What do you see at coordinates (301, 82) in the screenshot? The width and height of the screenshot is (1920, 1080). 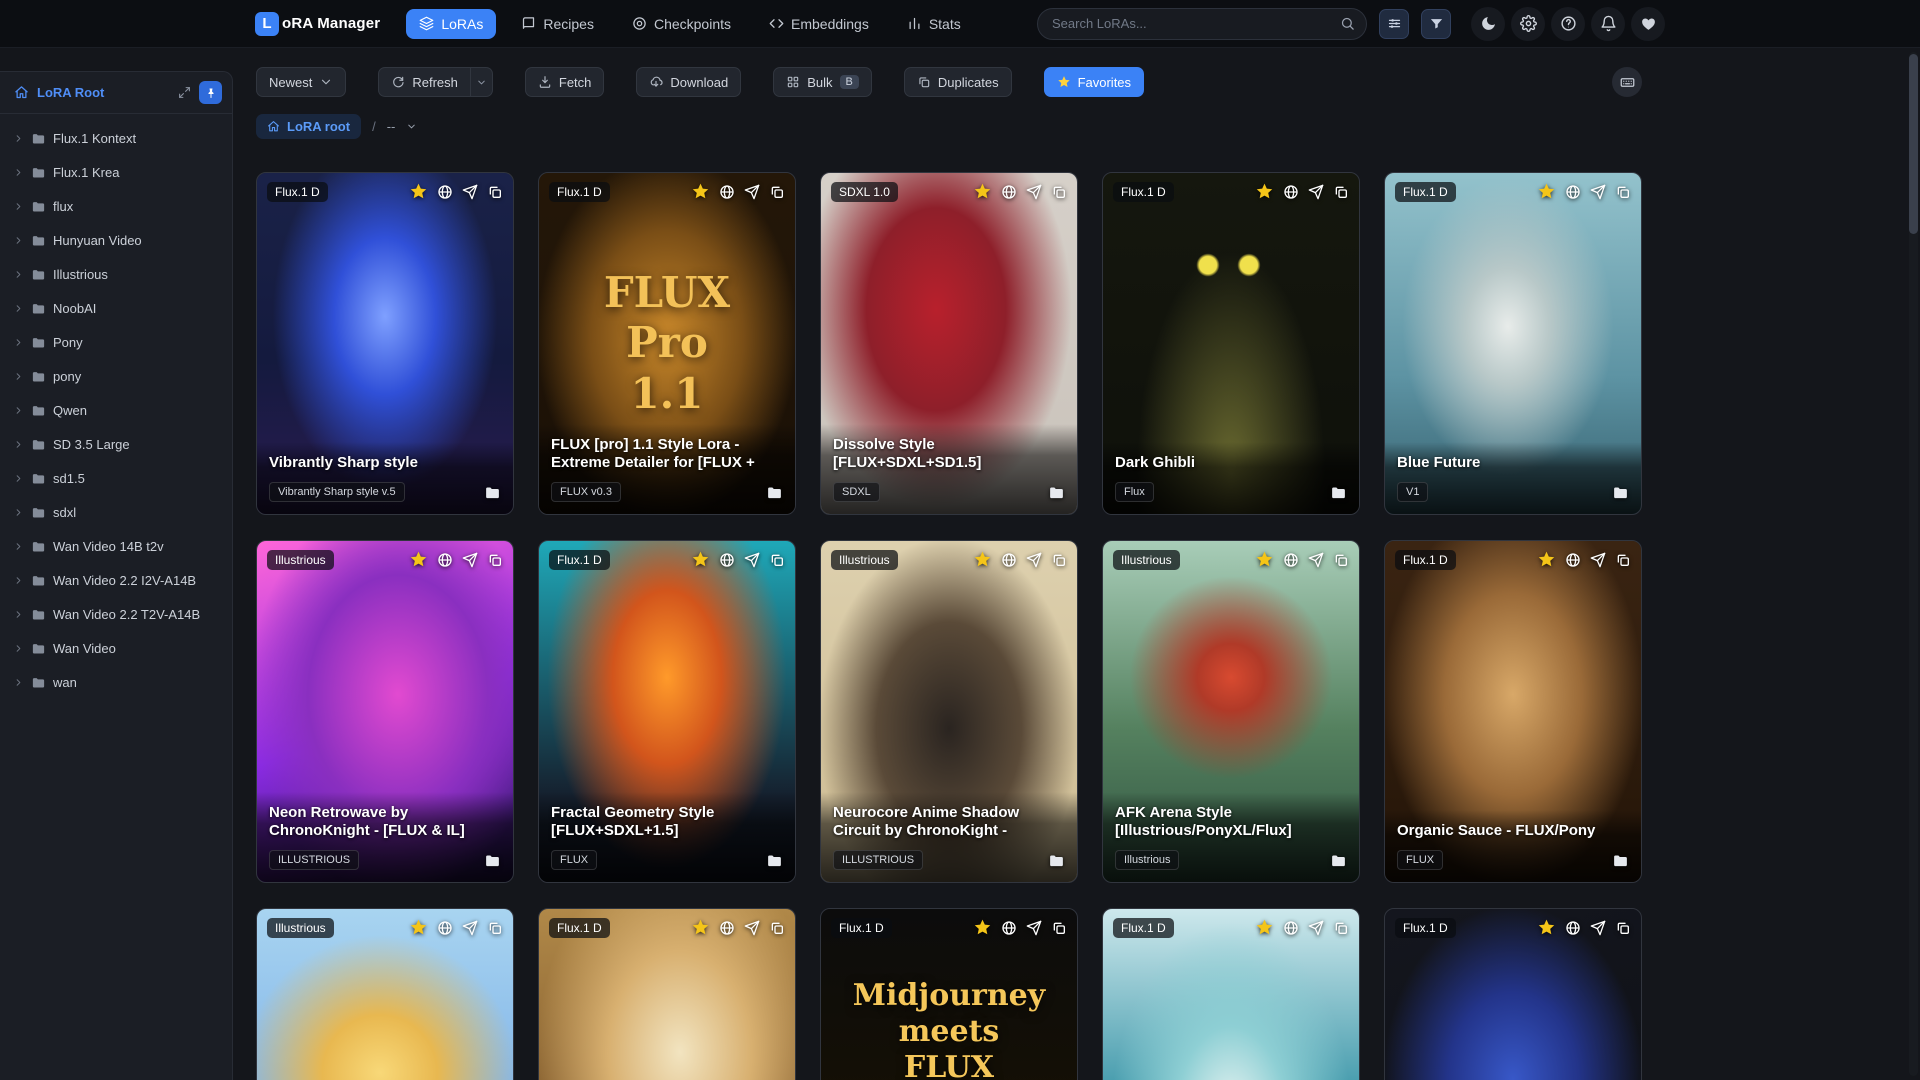 I see `sort-select: Newest` at bounding box center [301, 82].